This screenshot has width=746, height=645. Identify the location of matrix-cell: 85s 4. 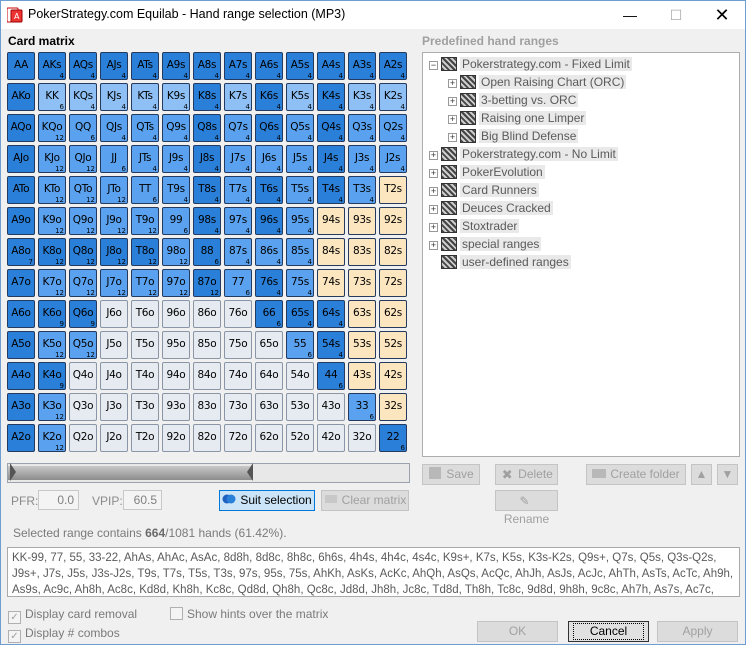
(300, 252).